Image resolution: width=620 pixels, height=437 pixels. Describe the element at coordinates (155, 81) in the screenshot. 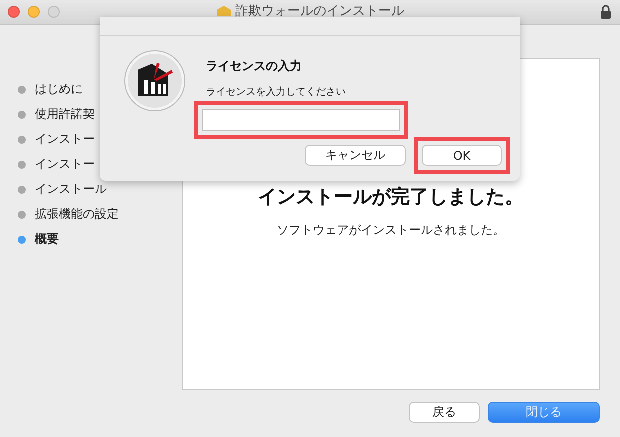

I see `app-icon` at that location.